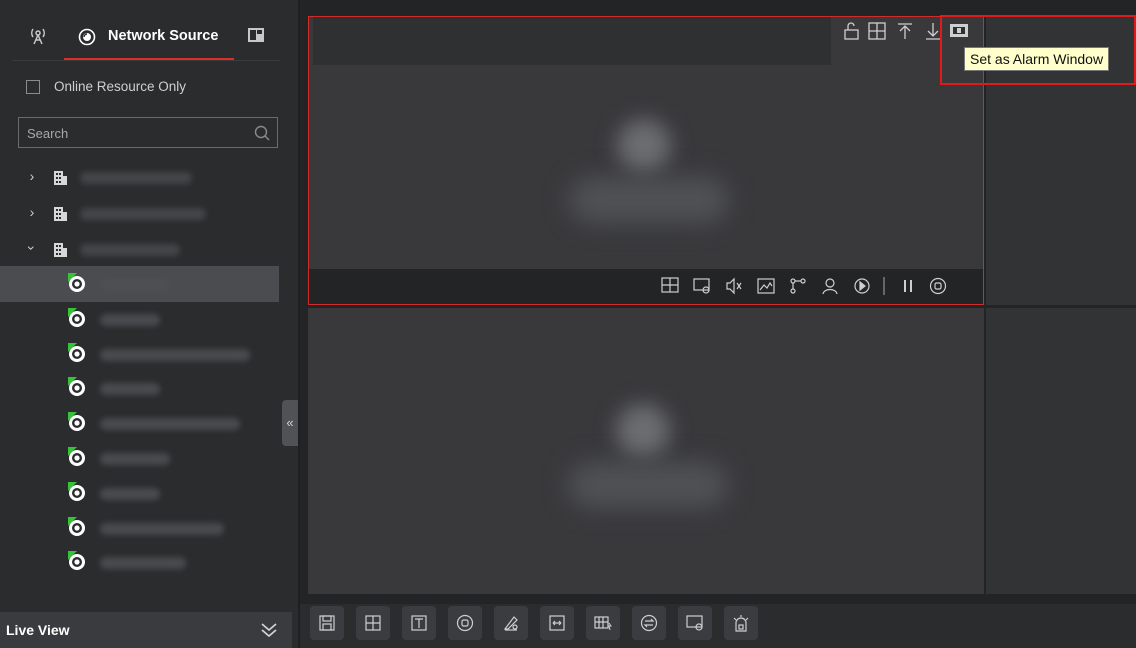 This screenshot has width=1136, height=648. I want to click on window-layout-icon, so click(670, 286).